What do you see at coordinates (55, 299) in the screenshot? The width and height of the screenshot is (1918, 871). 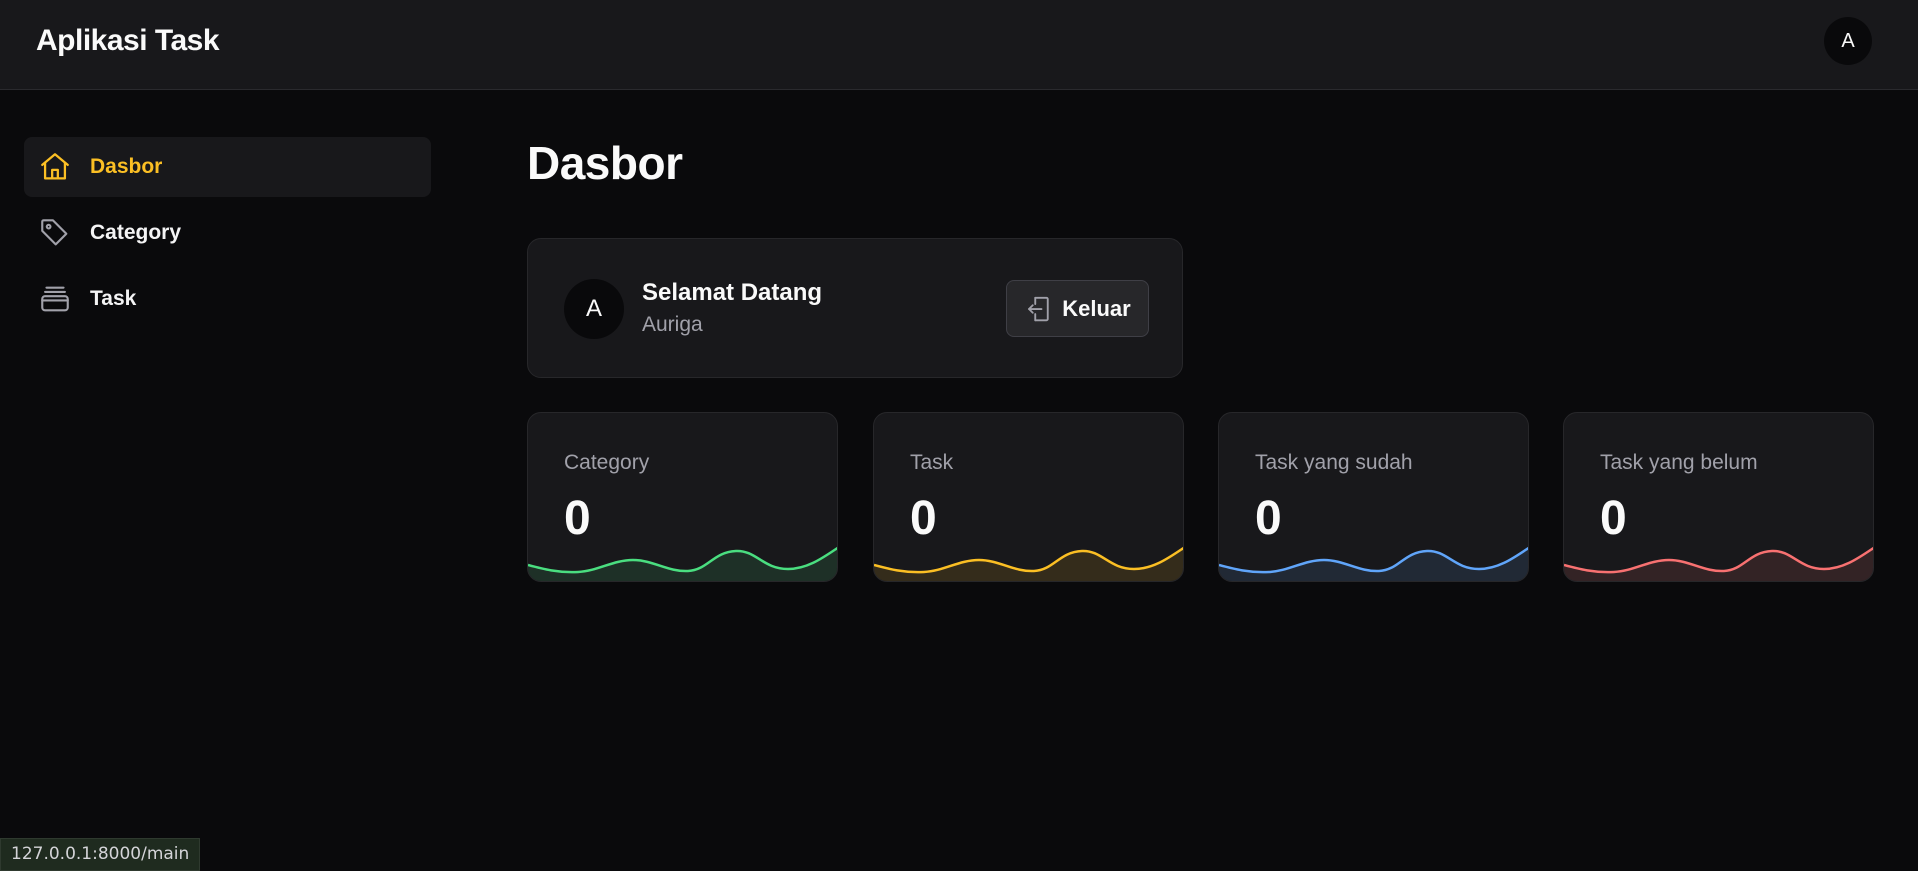 I see `archive-icon` at bounding box center [55, 299].